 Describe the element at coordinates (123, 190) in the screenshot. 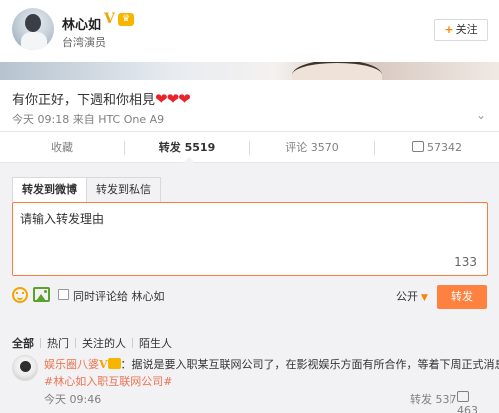

I see `tab-repost-private: 转发到私信` at that location.